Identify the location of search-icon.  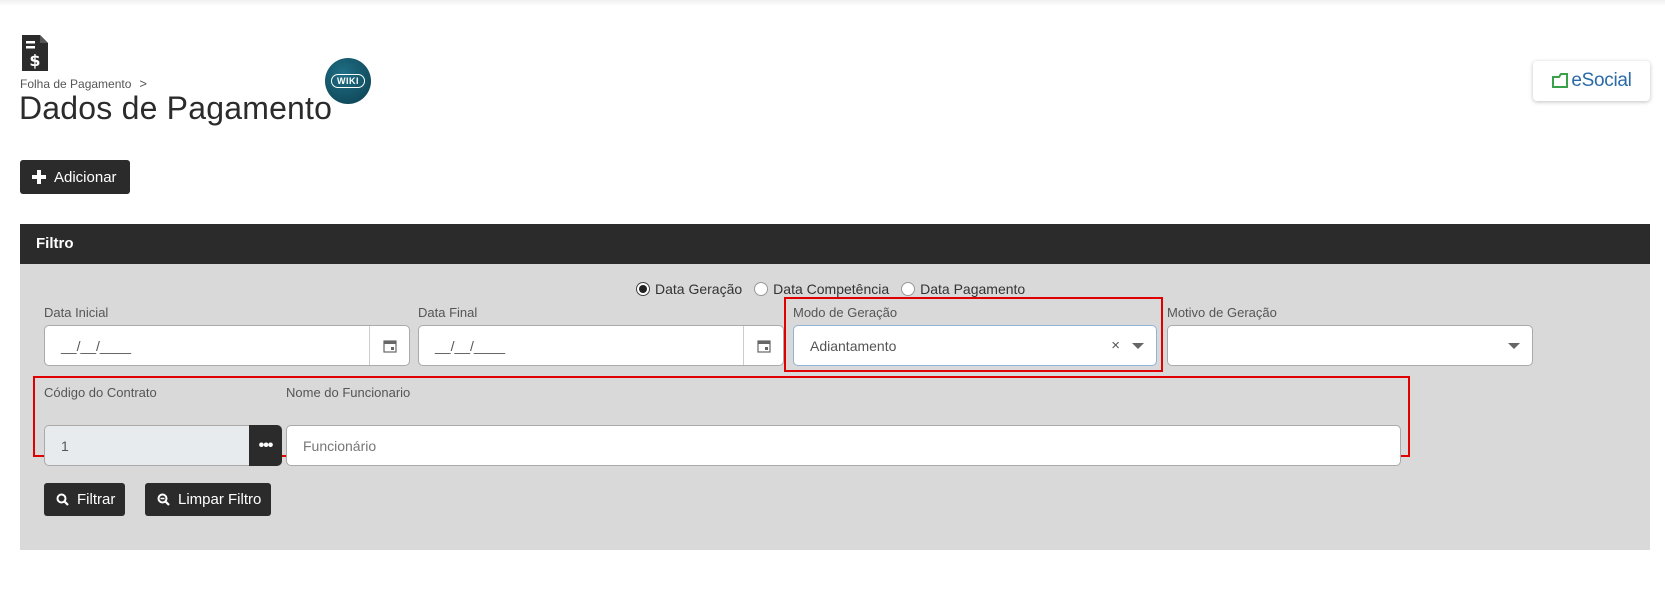
(62, 499).